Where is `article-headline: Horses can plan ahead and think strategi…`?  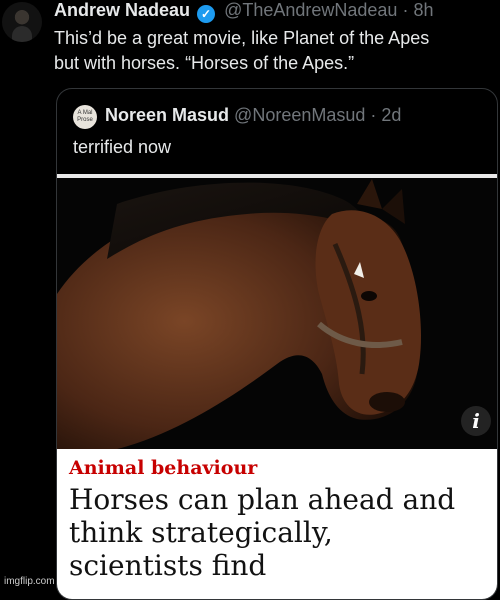 article-headline: Horses can plan ahead and think strategi… is located at coordinates (279, 532).